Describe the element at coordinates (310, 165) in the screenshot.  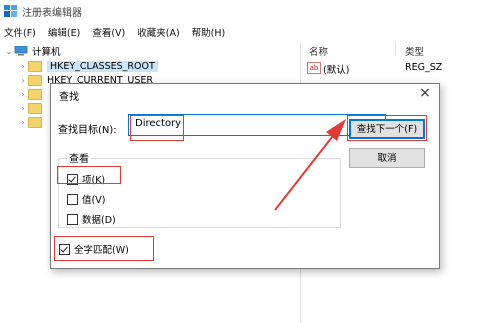
I see `annotation-arrow` at that location.